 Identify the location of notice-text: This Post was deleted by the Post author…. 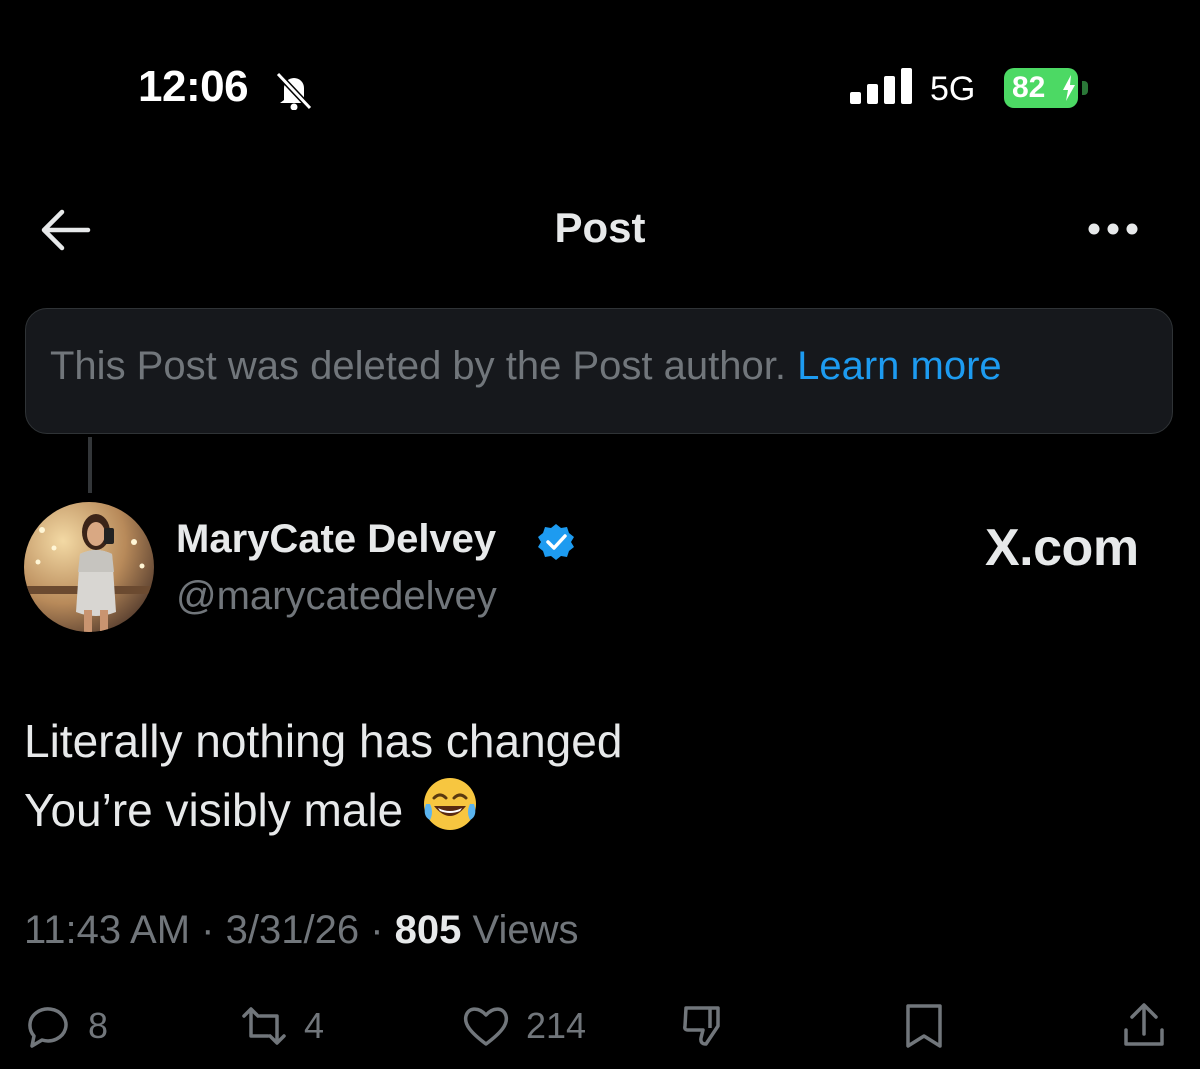
(418, 366).